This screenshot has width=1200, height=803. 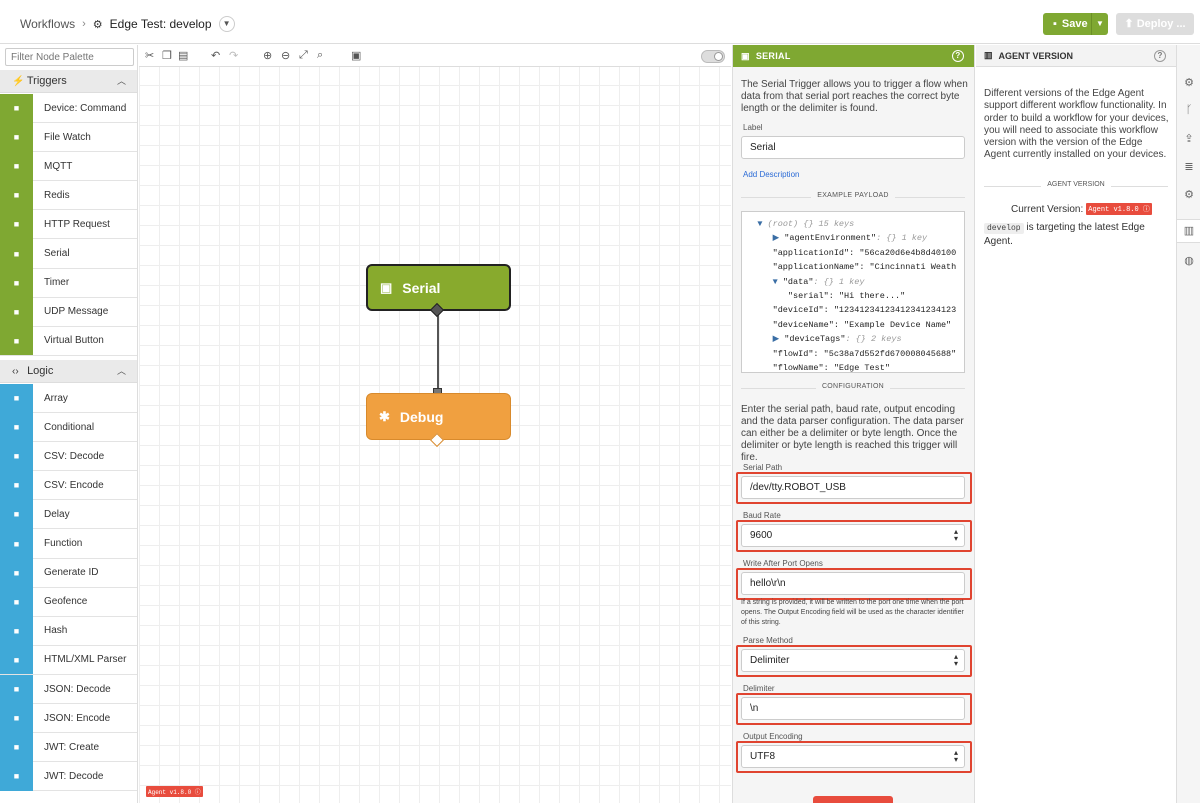 What do you see at coordinates (853, 238) in the screenshot?
I see `payload-line: ▶ "agentEnvironment": {} 1 key` at bounding box center [853, 238].